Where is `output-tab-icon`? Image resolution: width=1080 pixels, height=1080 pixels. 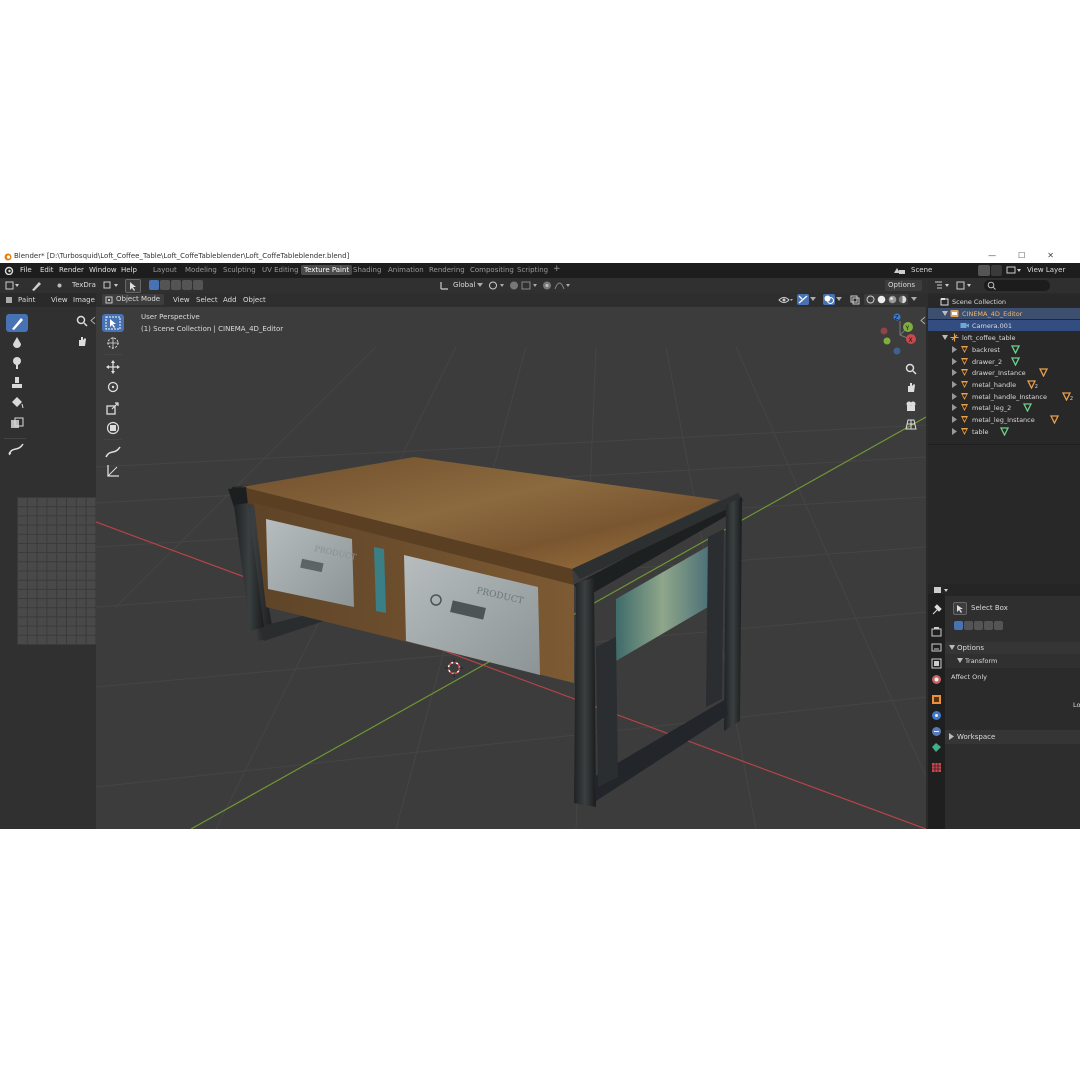
output-tab-icon is located at coordinates (936, 647).